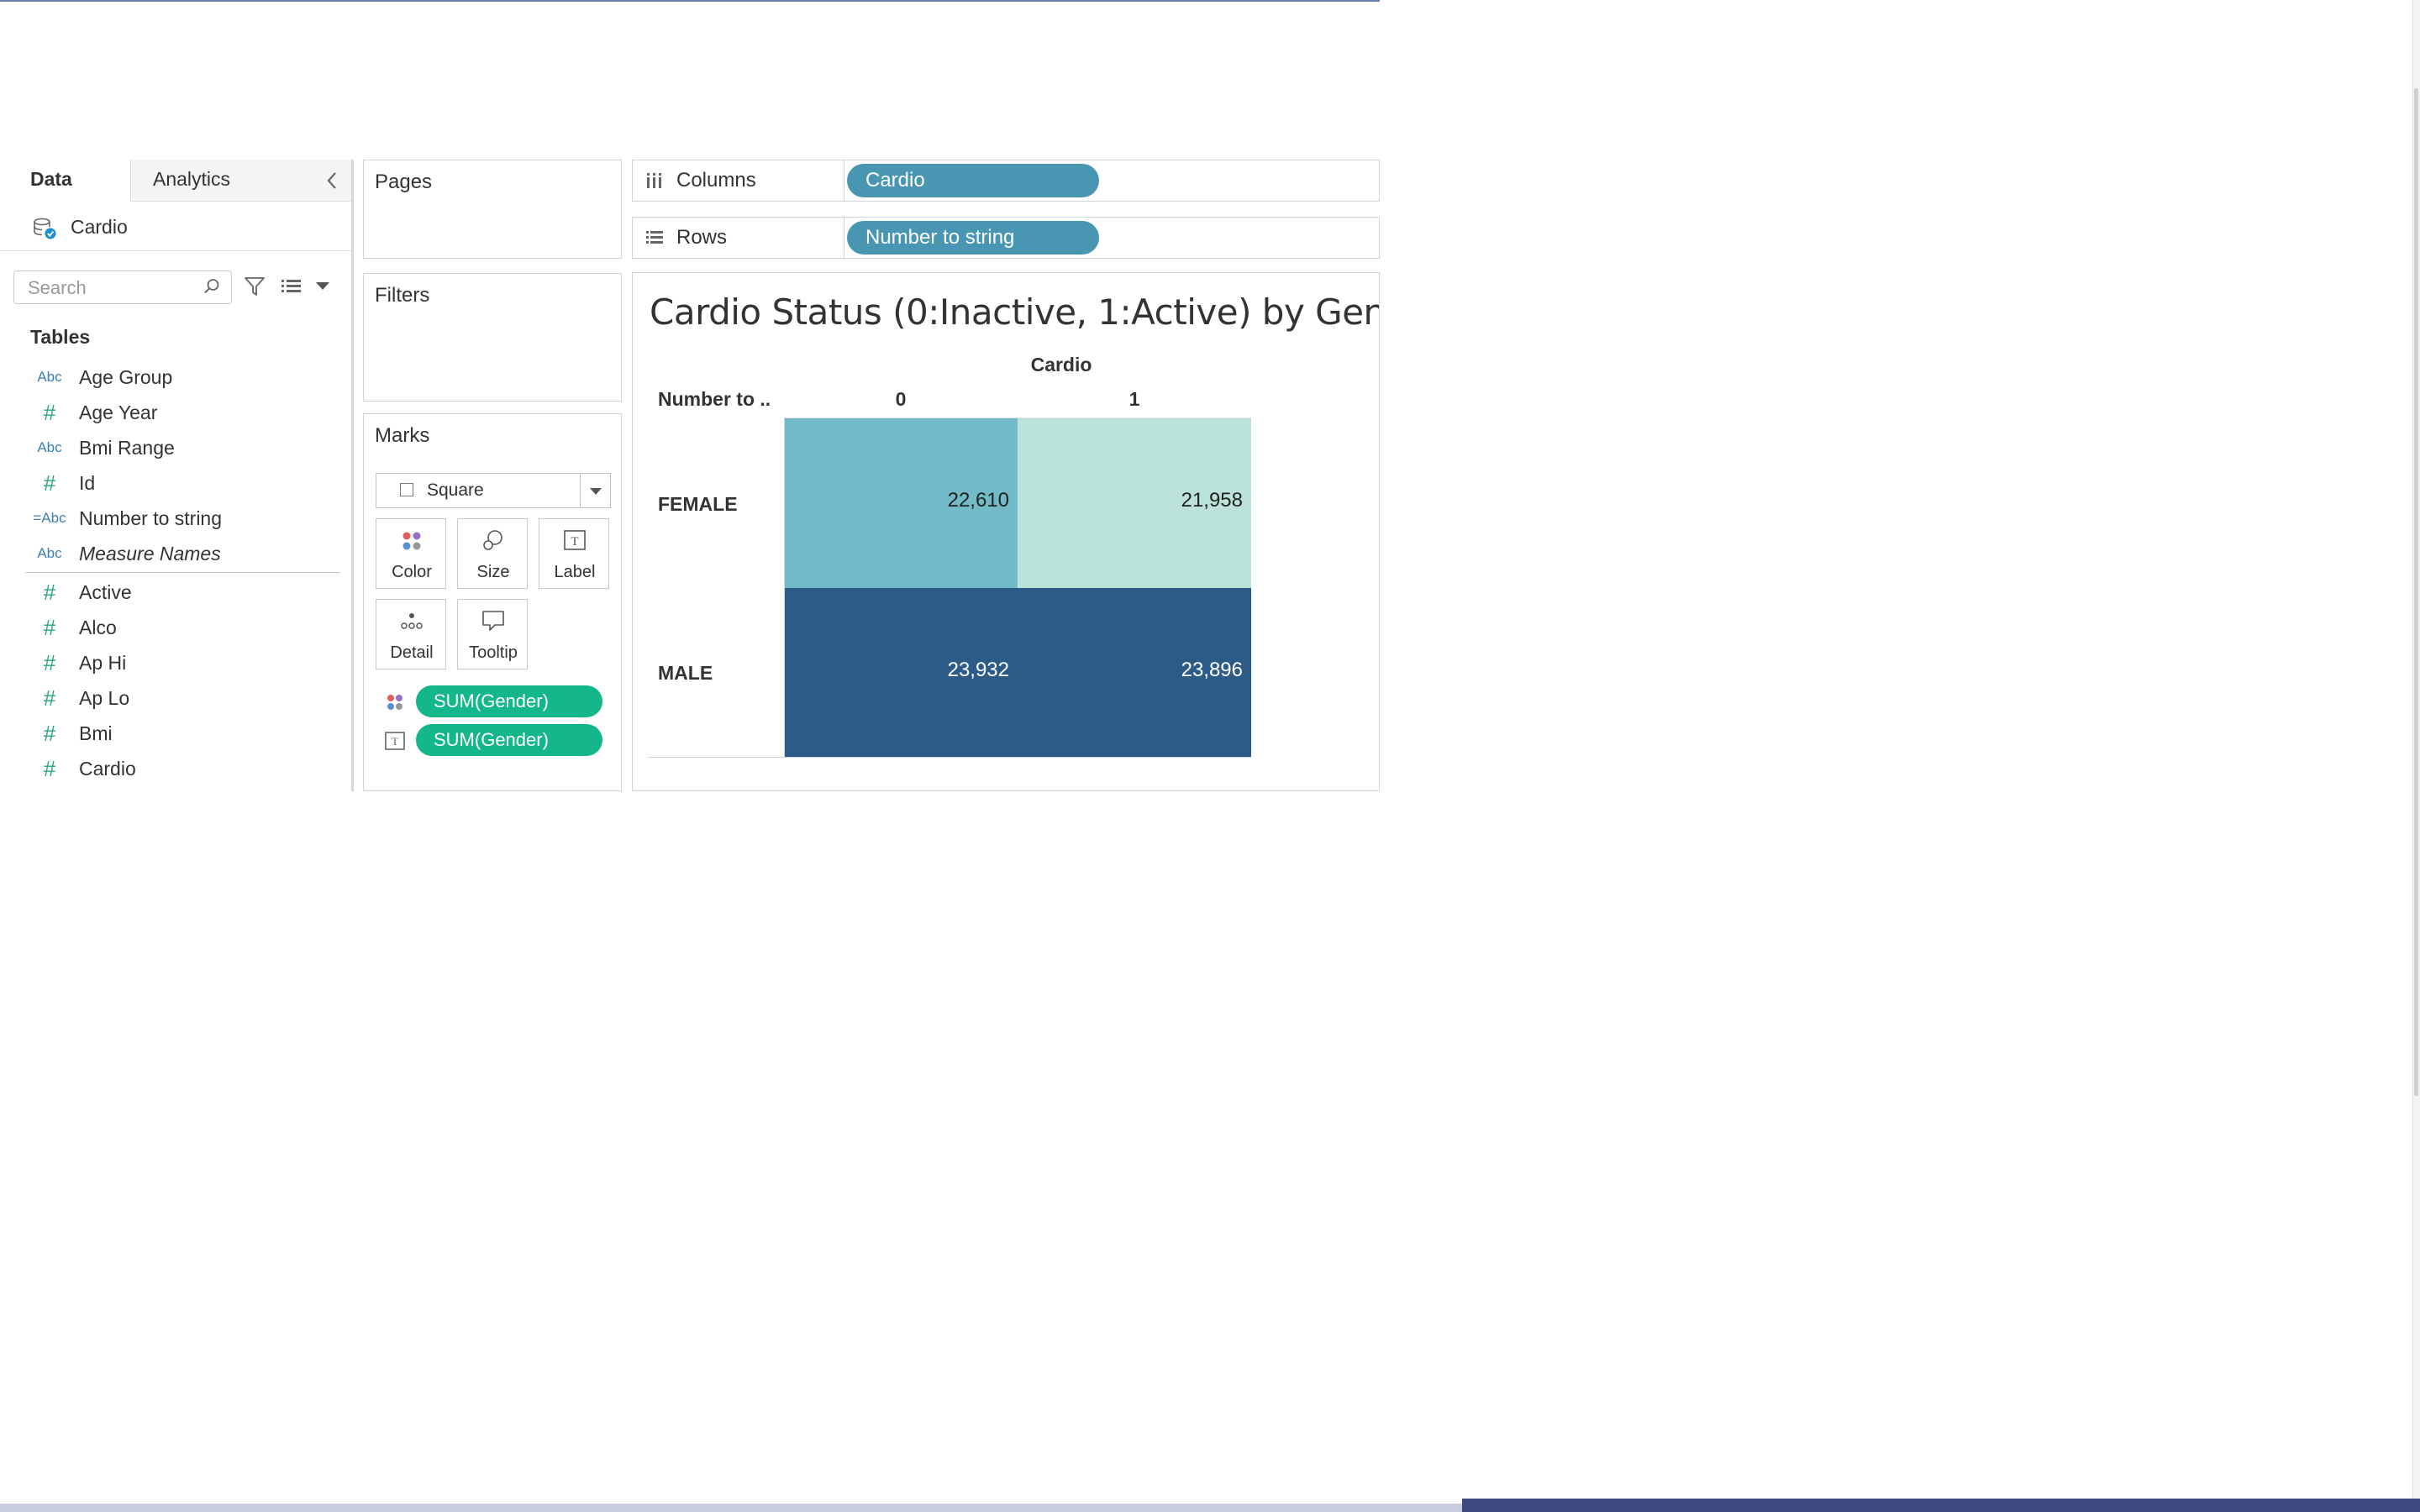  What do you see at coordinates (255, 286) in the screenshot?
I see `filter-funnel-icon` at bounding box center [255, 286].